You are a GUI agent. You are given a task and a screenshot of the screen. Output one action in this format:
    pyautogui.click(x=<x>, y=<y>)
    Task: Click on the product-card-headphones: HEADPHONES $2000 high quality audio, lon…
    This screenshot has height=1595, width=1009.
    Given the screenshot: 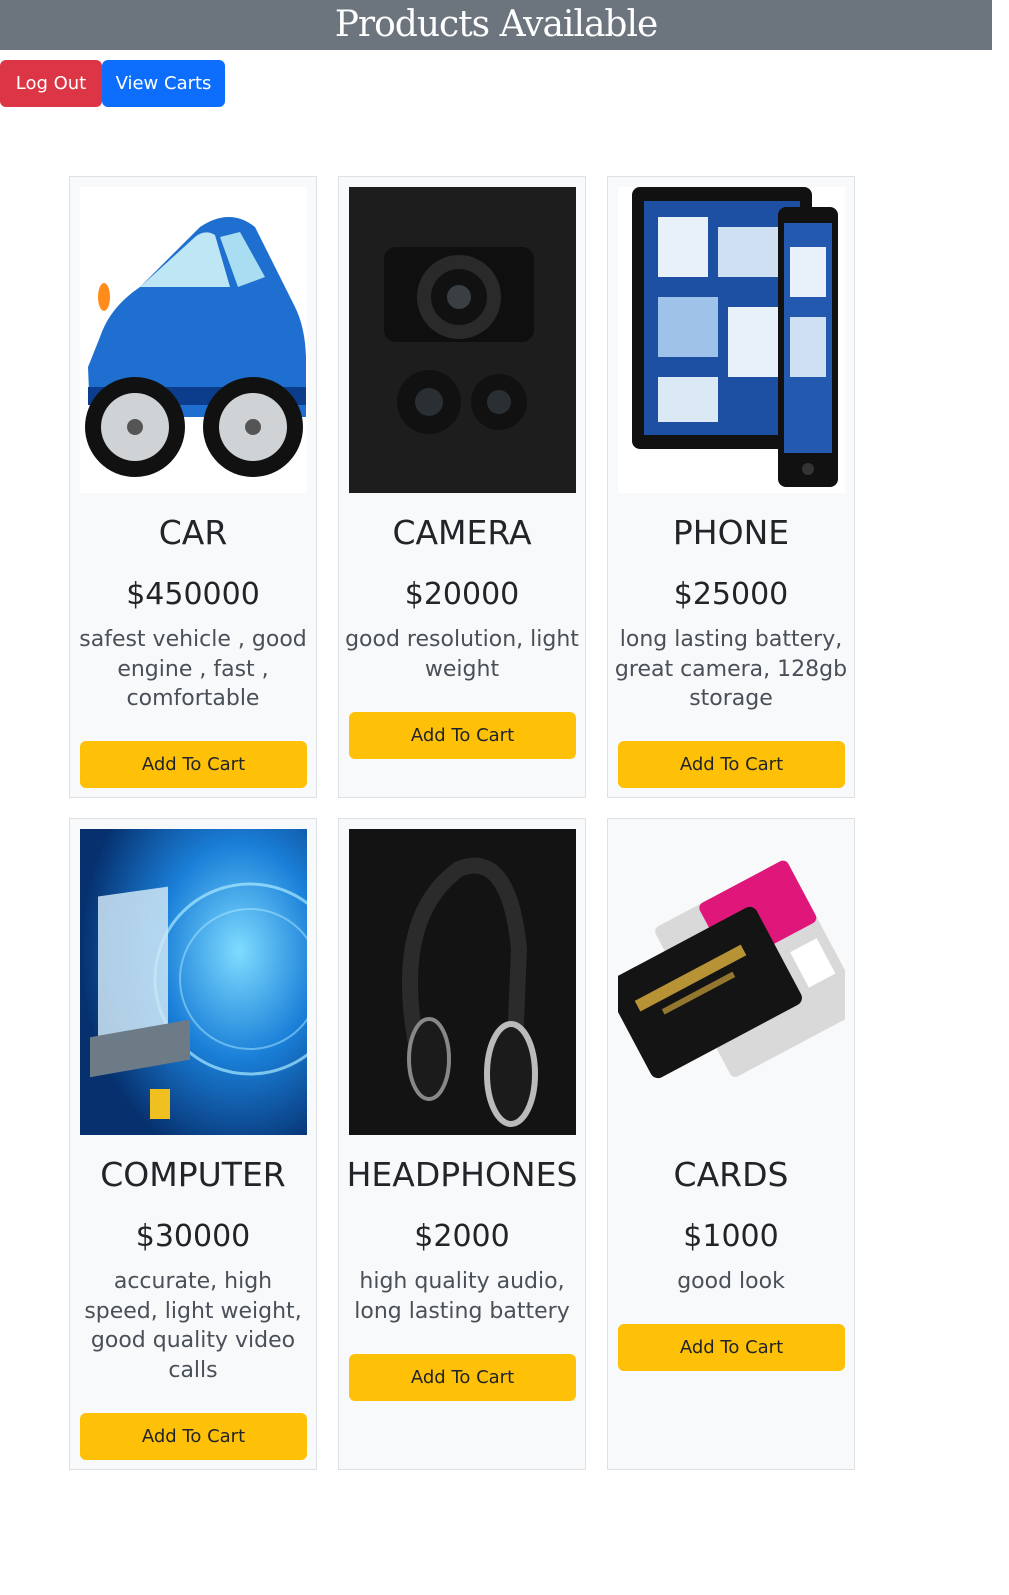 What is the action you would take?
    pyautogui.click(x=462, y=1144)
    